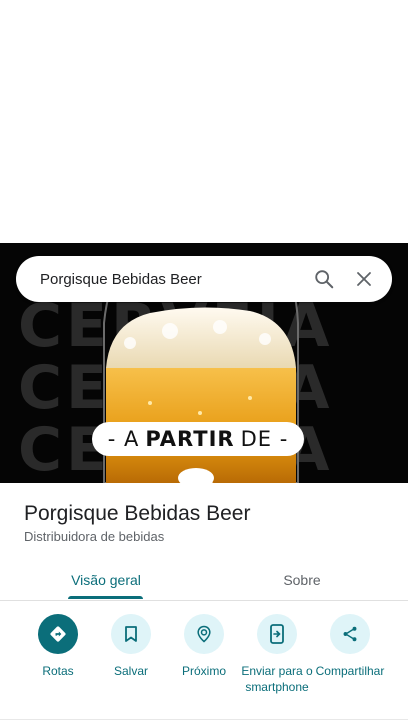 Image resolution: width=408 pixels, height=726 pixels. I want to click on search-bar: Porgisque Bebidas Beer, so click(204, 279).